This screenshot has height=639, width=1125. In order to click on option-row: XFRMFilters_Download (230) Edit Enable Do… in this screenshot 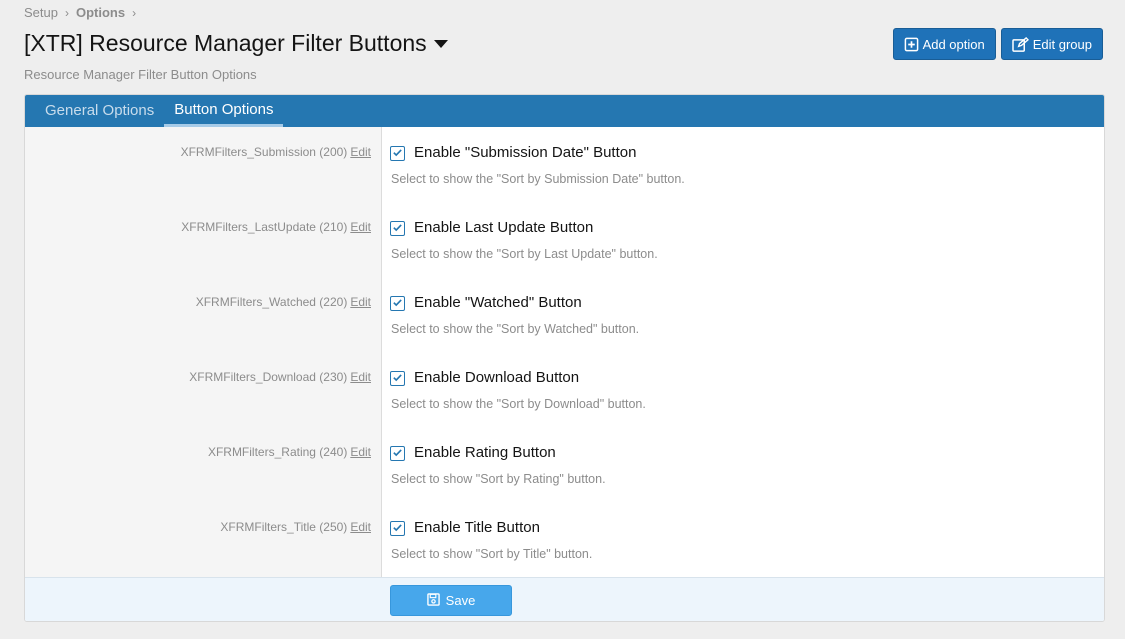, I will do `click(564, 389)`.